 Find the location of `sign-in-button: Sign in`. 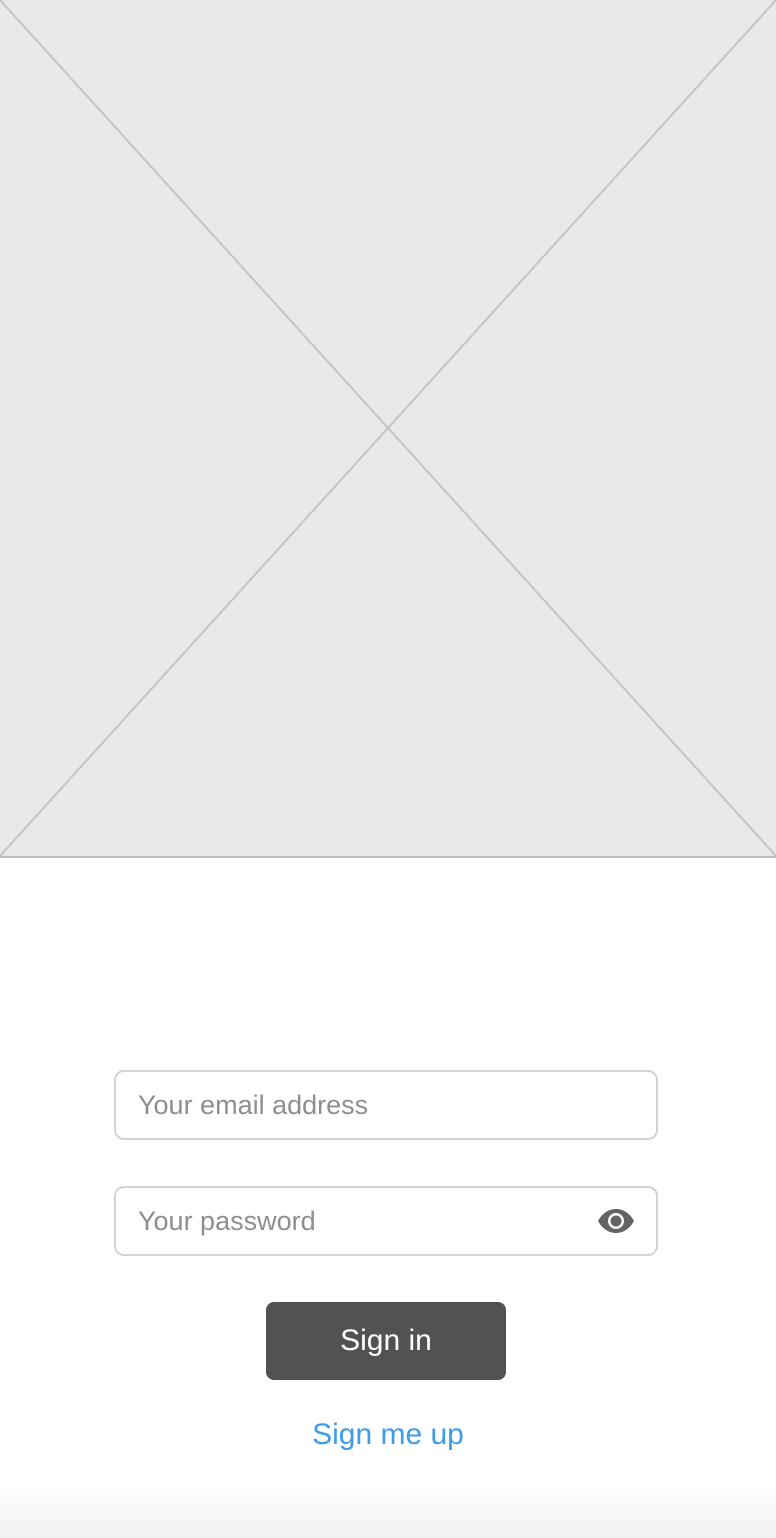

sign-in-button: Sign in is located at coordinates (386, 1341).